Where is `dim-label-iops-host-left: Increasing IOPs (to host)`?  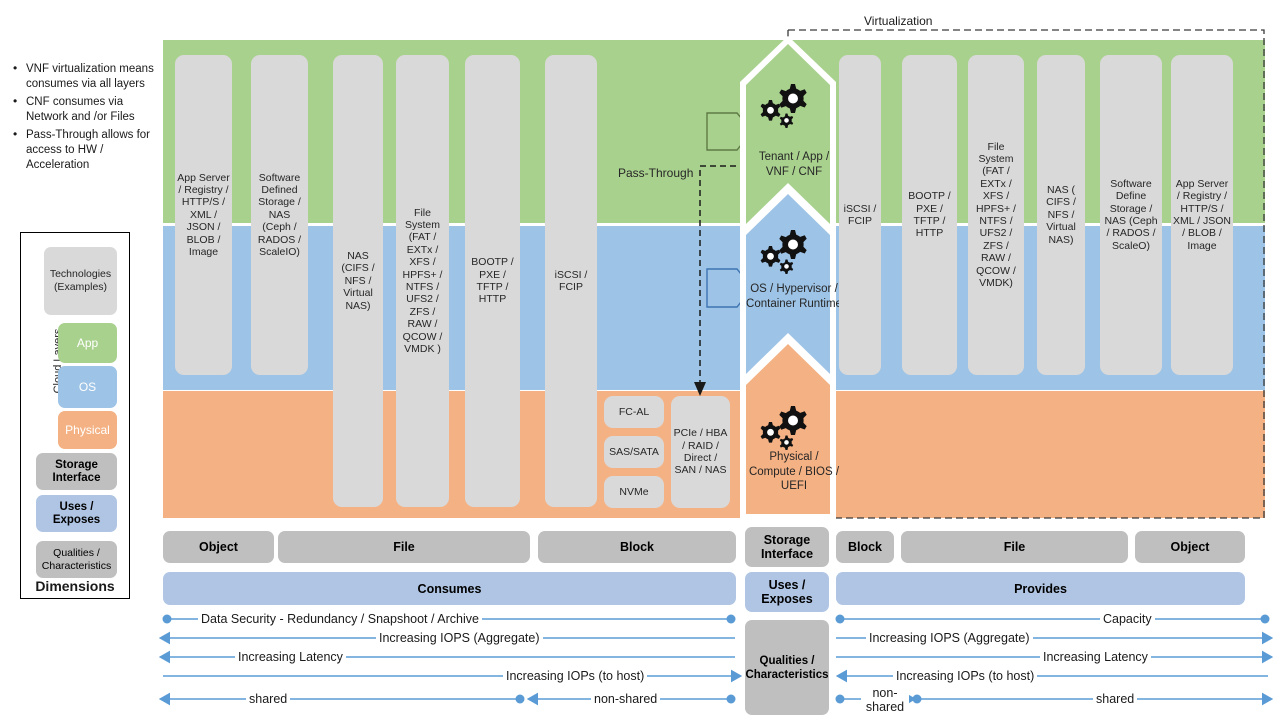 dim-label-iops-host-left: Increasing IOPs (to host) is located at coordinates (575, 676).